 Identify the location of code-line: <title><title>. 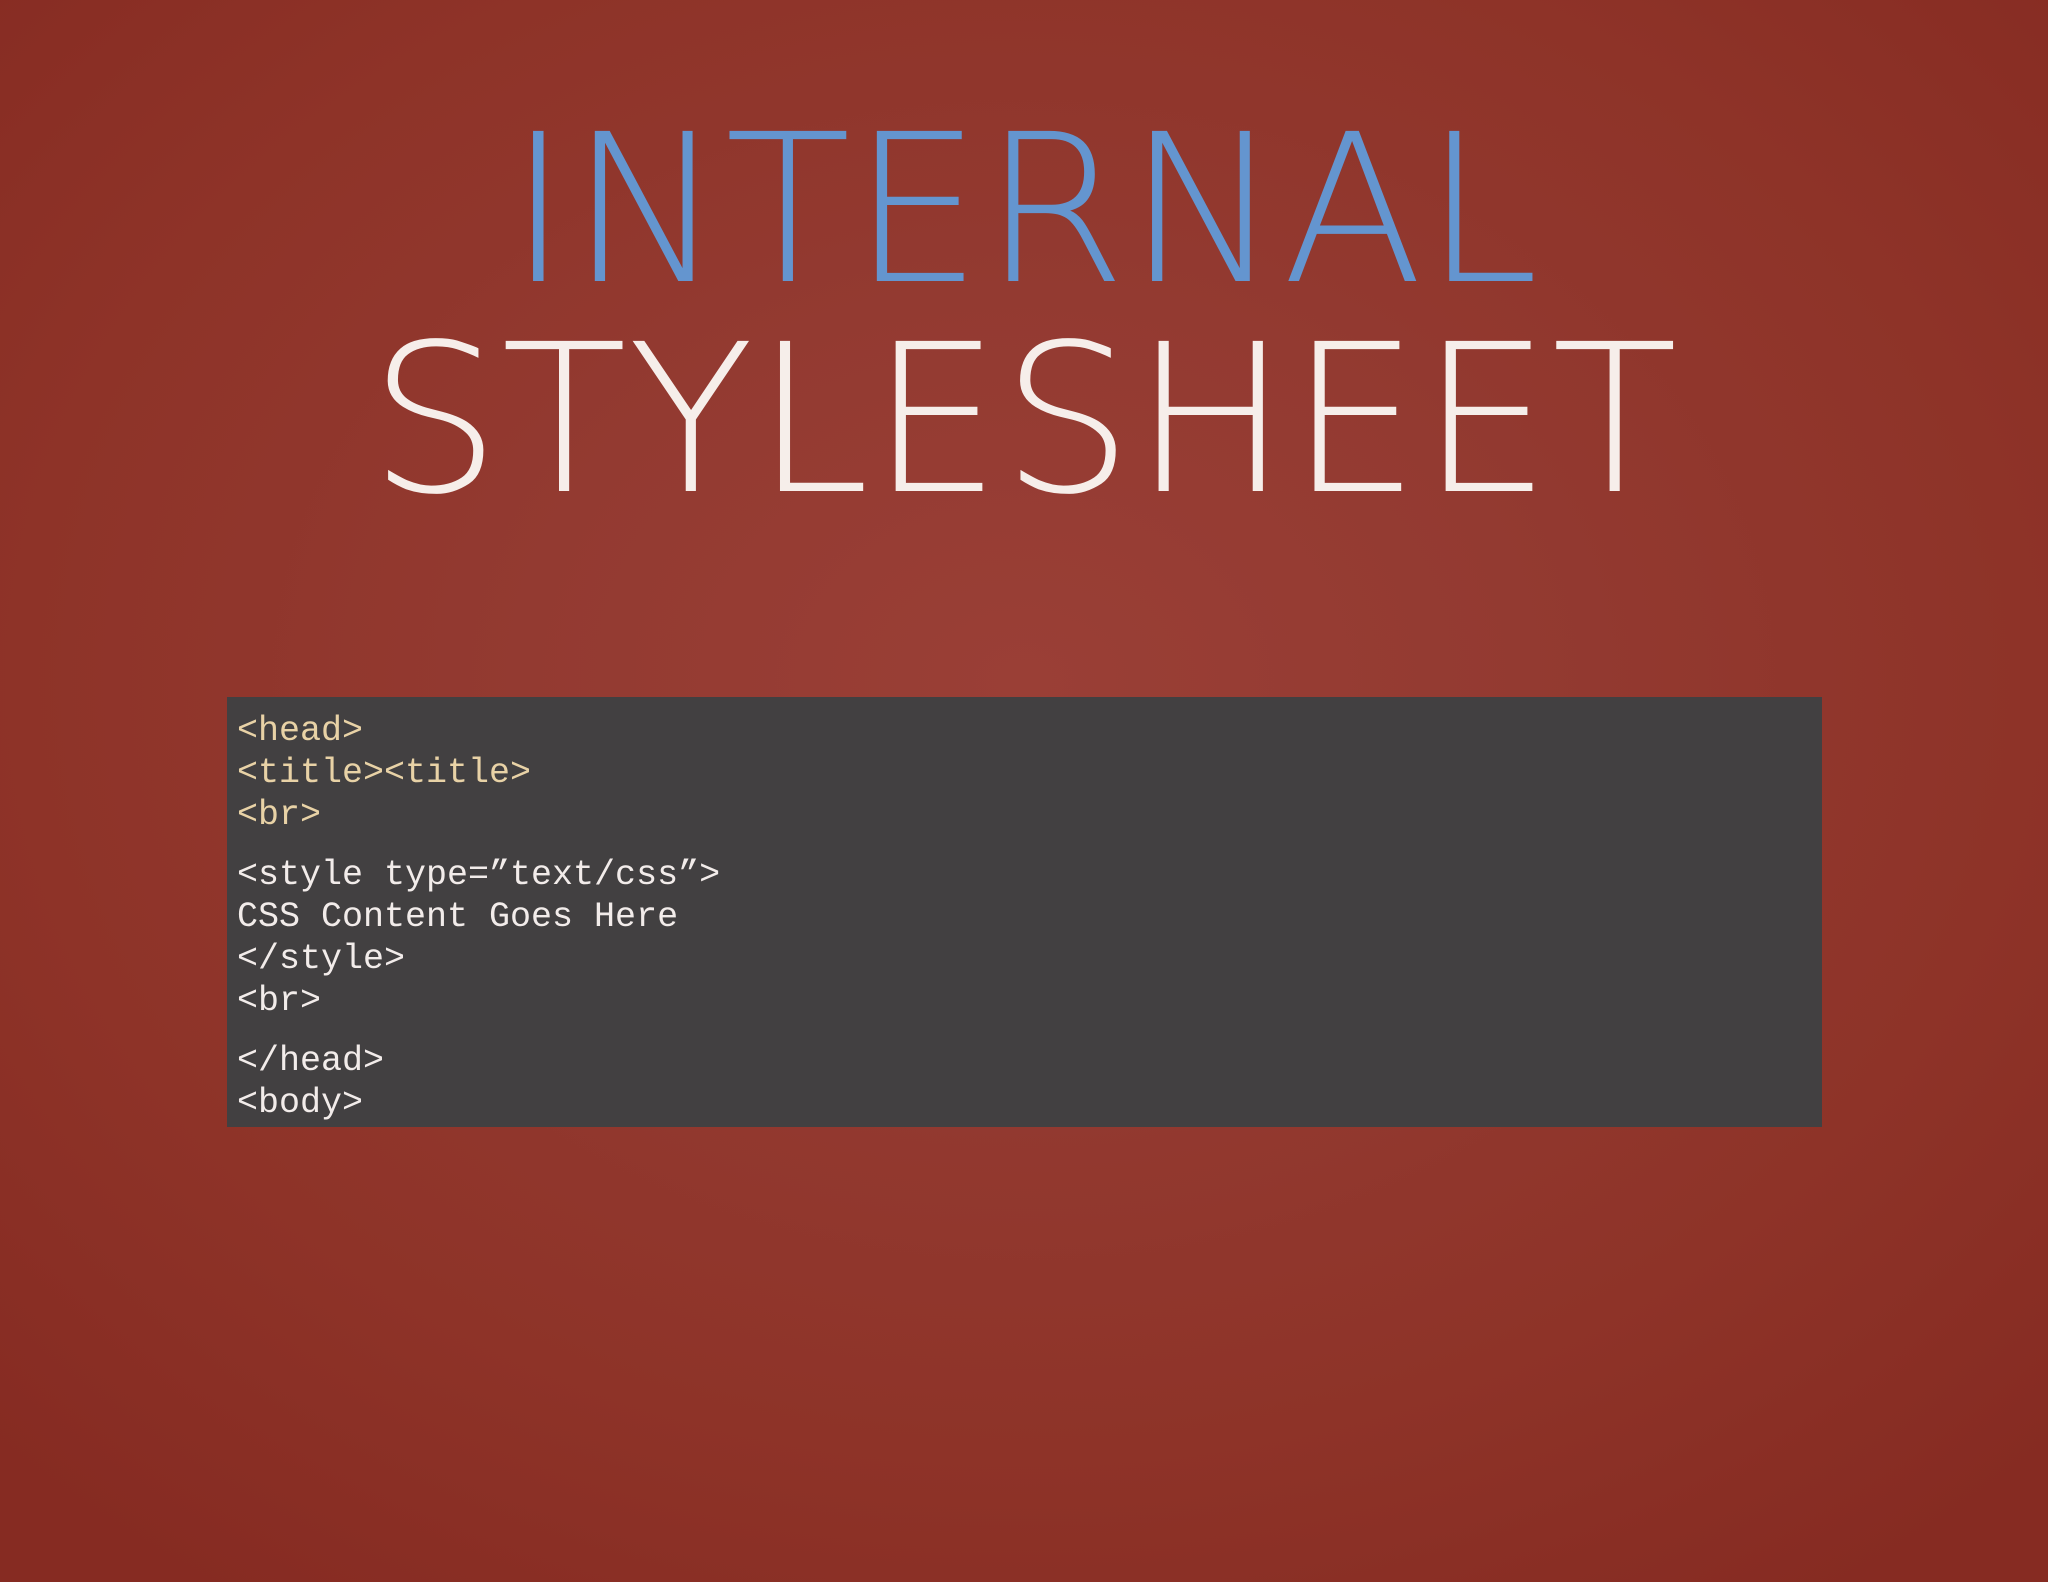
(384, 773).